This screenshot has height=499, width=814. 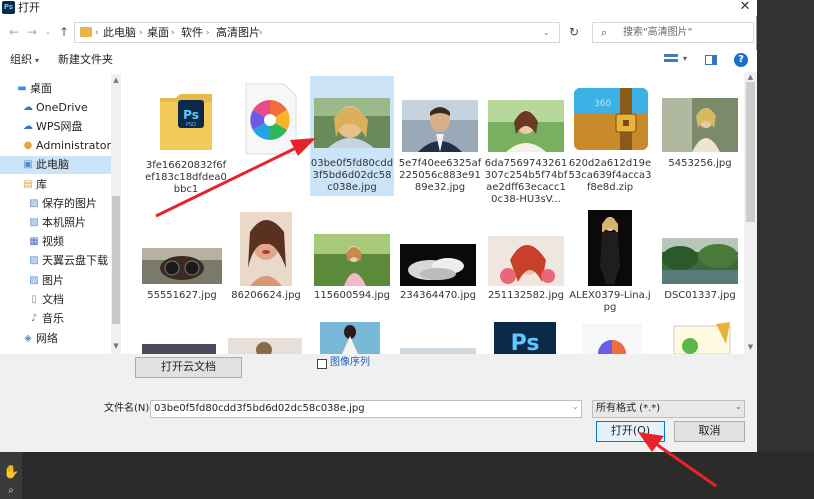 What do you see at coordinates (60, 108) in the screenshot?
I see `sidebar-item-onedrive: ☁ OneDrive` at bounding box center [60, 108].